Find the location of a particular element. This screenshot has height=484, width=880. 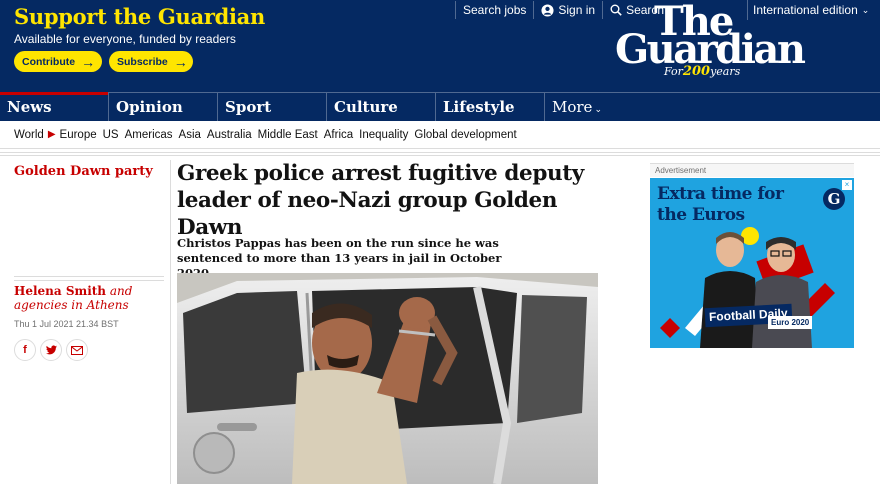

pillar-news: News is located at coordinates (54, 106).